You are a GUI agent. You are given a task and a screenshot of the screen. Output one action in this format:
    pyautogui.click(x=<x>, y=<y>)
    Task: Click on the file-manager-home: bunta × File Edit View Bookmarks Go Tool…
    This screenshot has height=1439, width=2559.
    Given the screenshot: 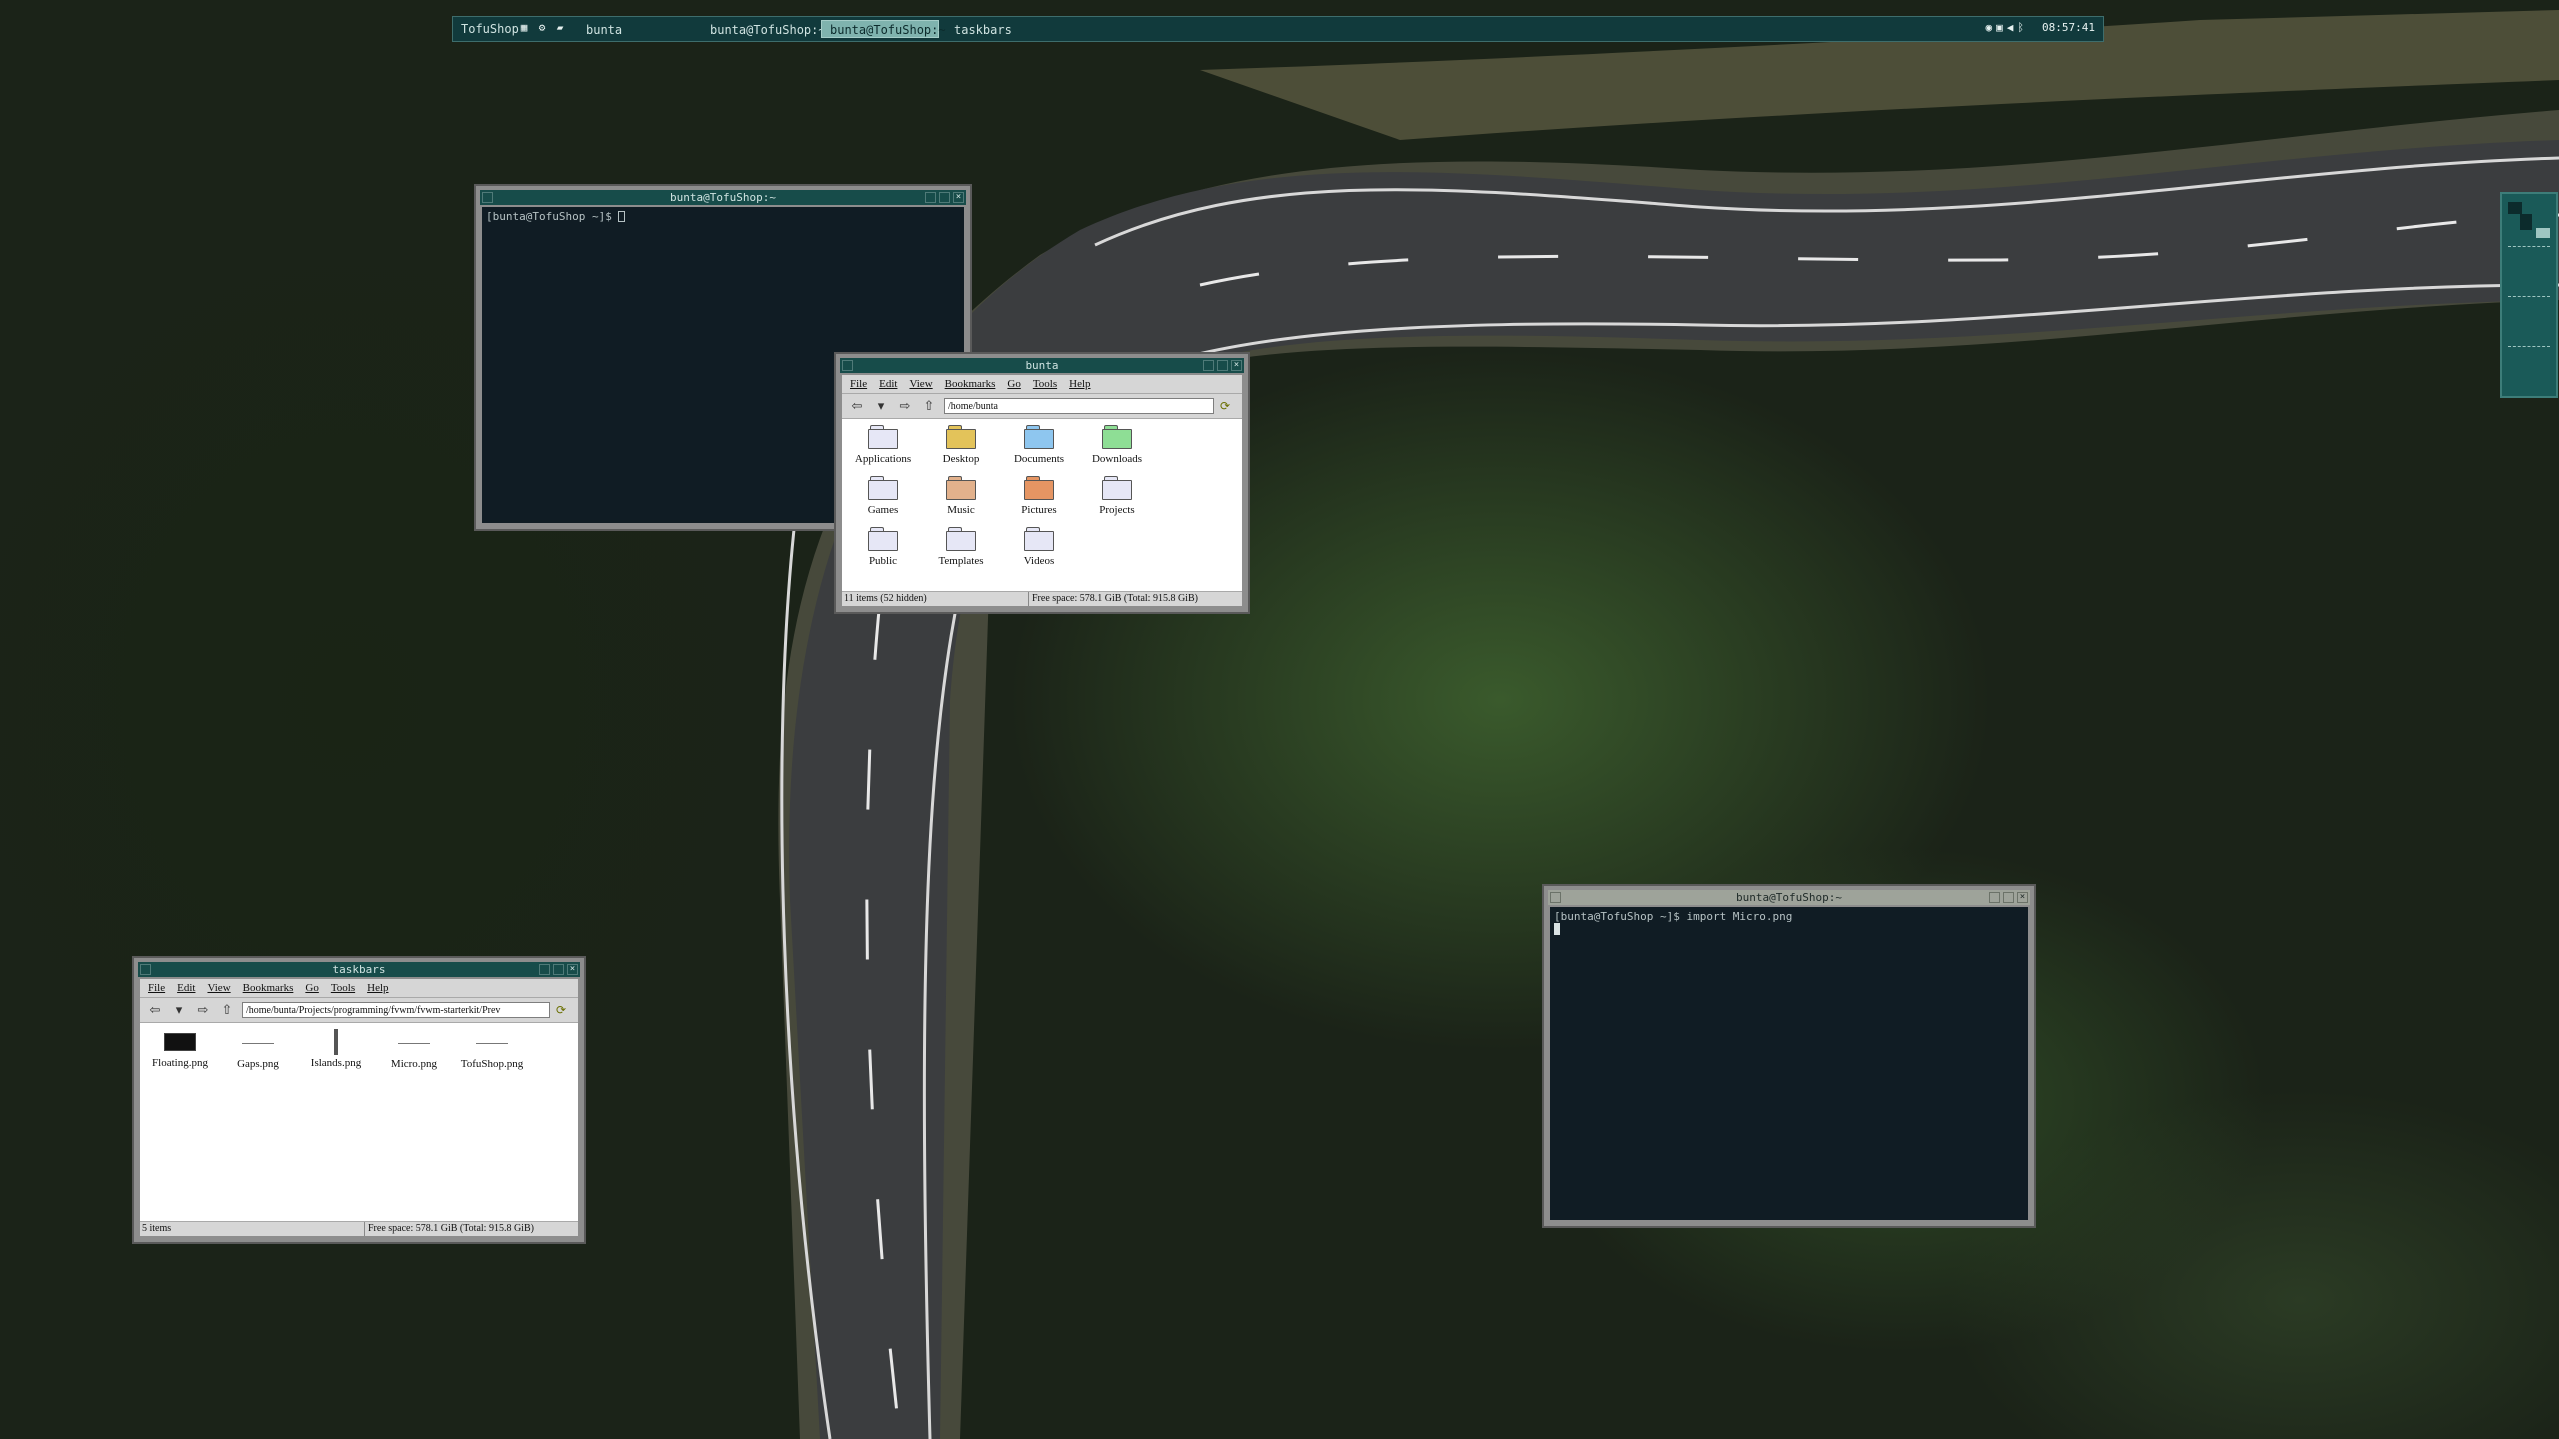 What is the action you would take?
    pyautogui.click(x=1042, y=483)
    